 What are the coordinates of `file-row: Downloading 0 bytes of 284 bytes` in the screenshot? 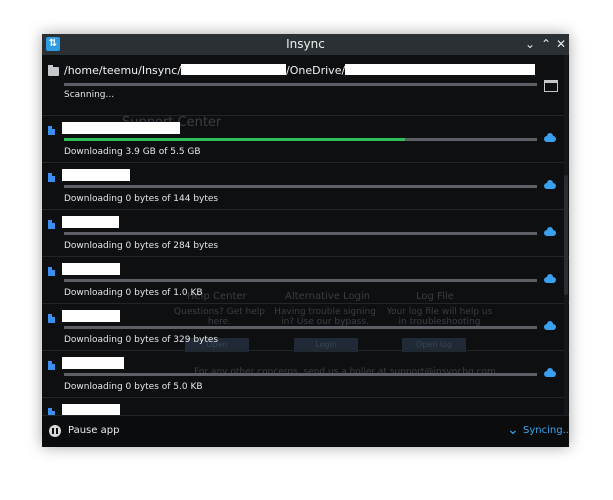 It's located at (305, 233).